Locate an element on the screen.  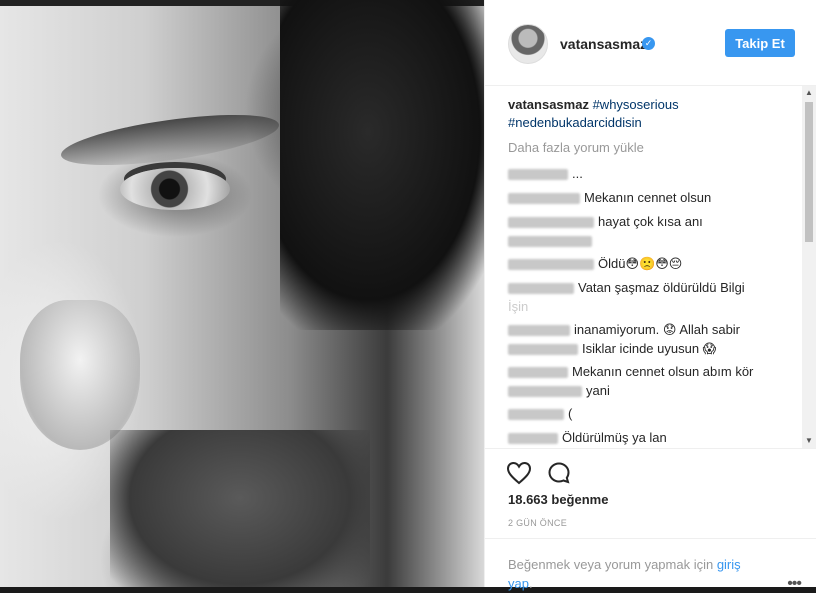
verified-badge-icon: ✓ is located at coordinates (648, 43).